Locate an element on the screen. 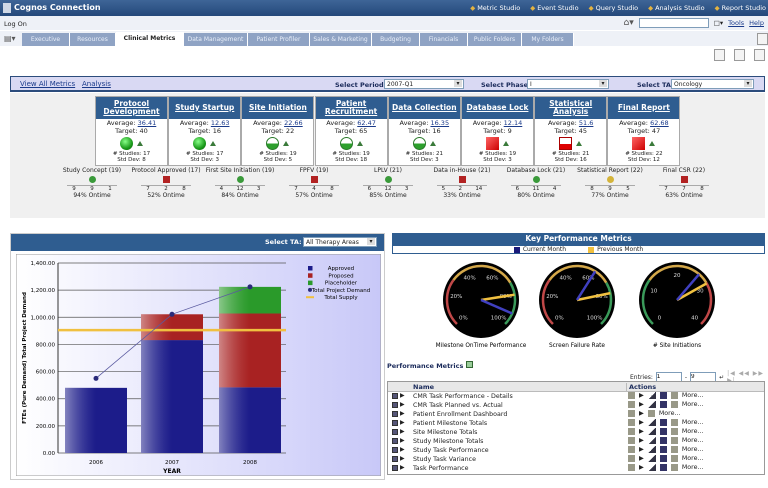 This screenshot has height=488, width=768. report-name-link: CMR Task Performance - Details is located at coordinates (463, 396).